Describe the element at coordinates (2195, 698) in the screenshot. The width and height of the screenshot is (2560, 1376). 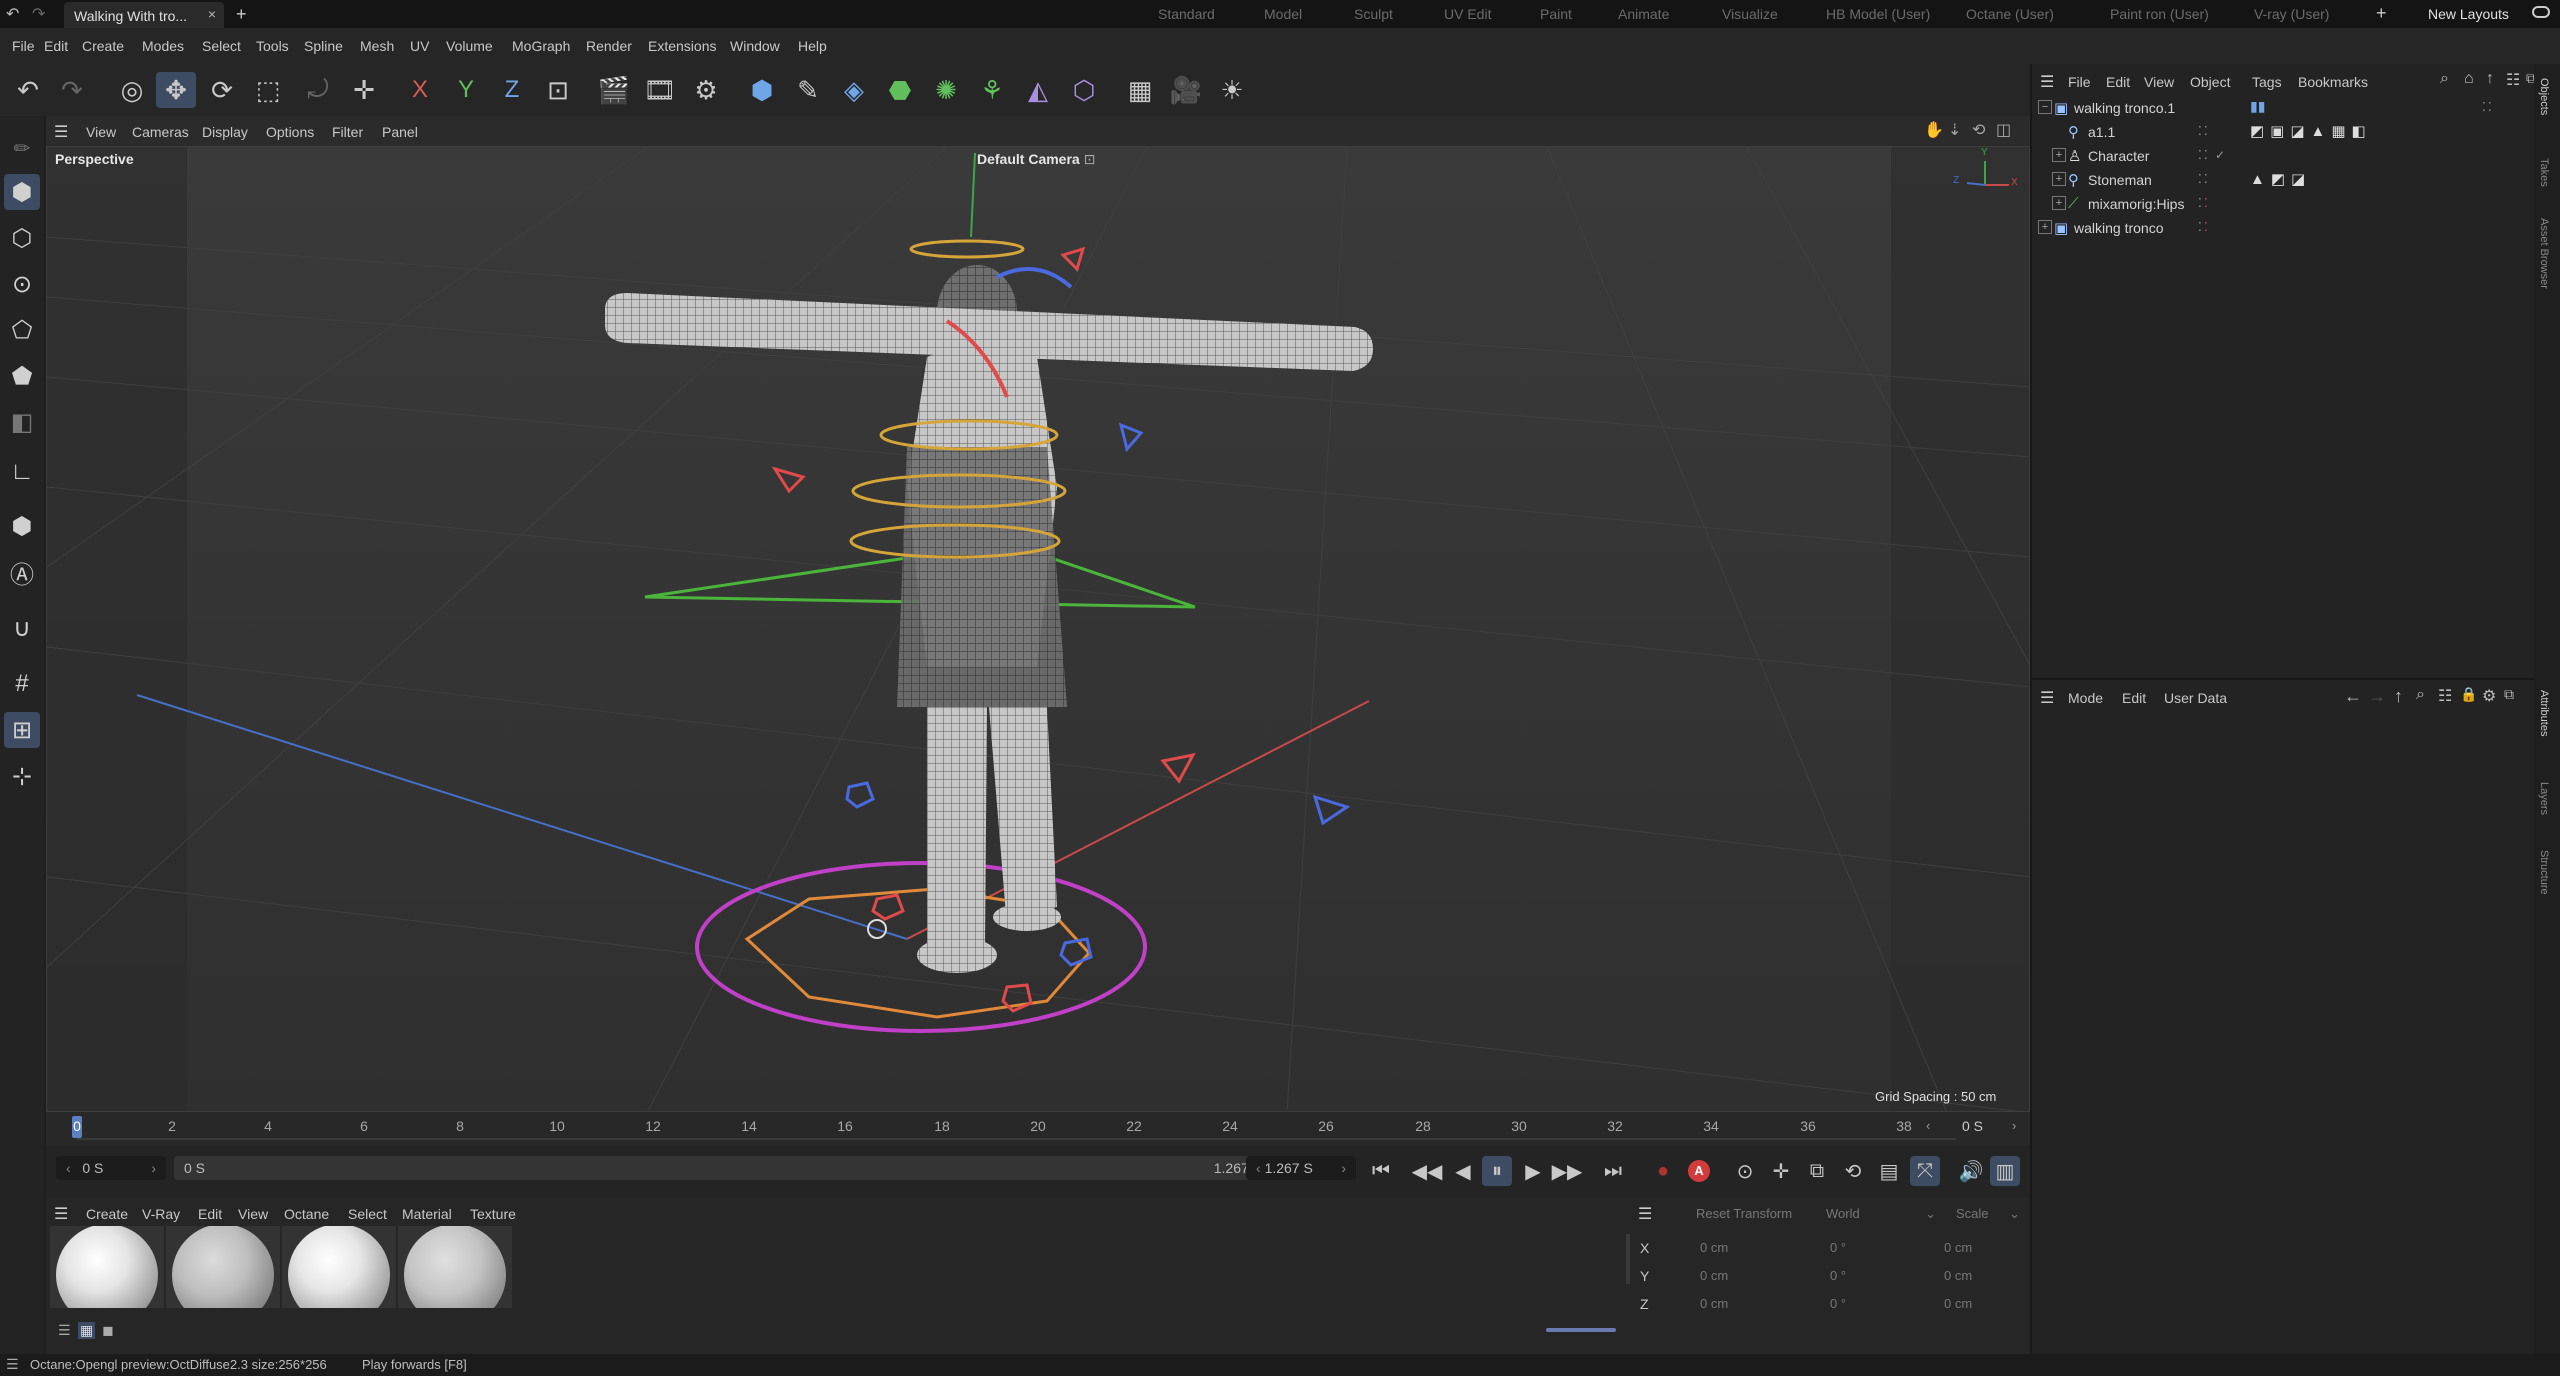
I see `attribute-menu-user-data: User Data` at that location.